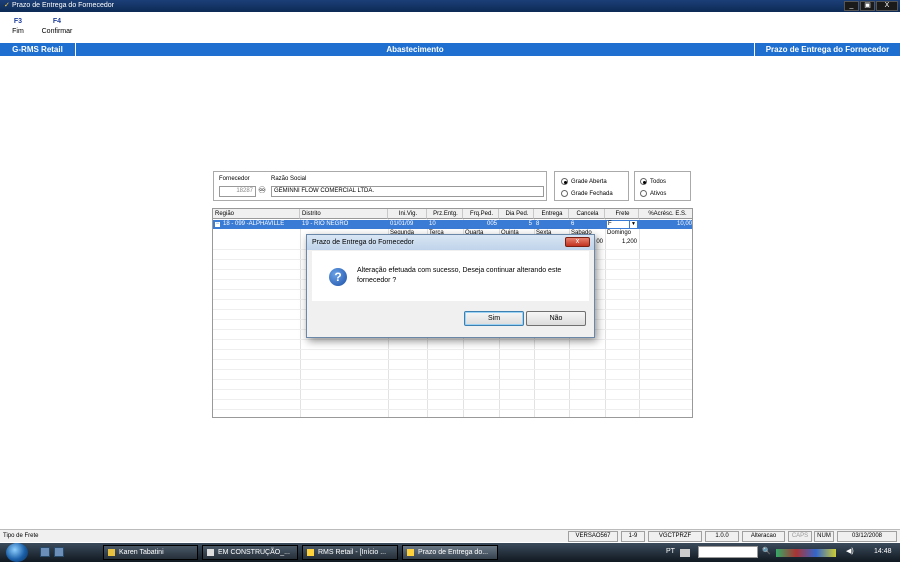 Image resolution: width=900 pixels, height=562 pixels. I want to click on speaker-icon: ◀), so click(850, 552).